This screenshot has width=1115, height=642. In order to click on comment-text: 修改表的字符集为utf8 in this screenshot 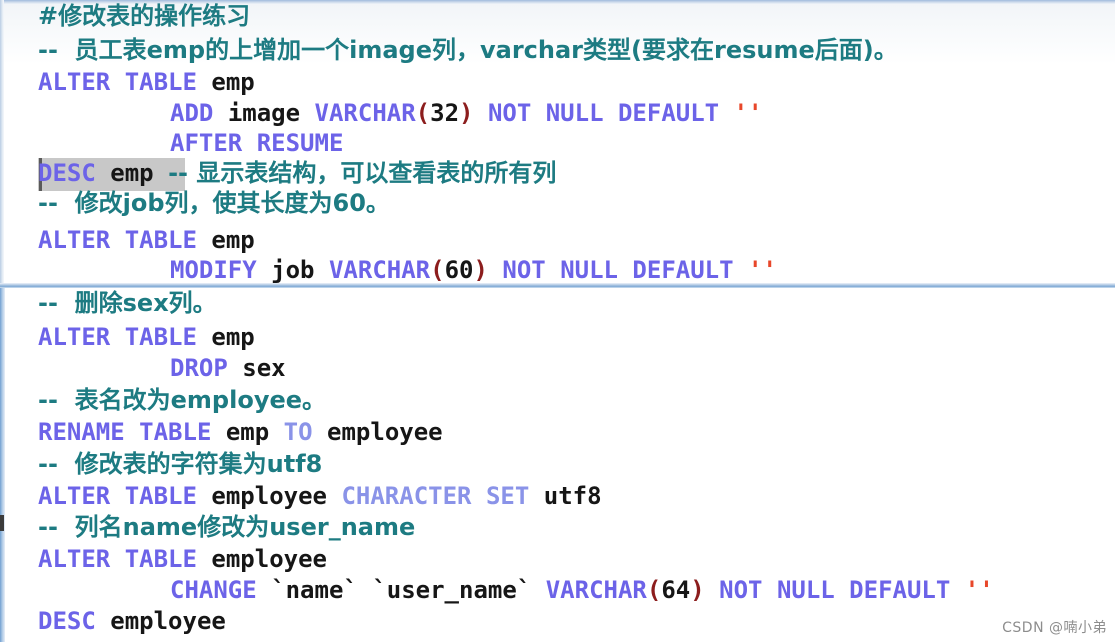, I will do `click(198, 464)`.